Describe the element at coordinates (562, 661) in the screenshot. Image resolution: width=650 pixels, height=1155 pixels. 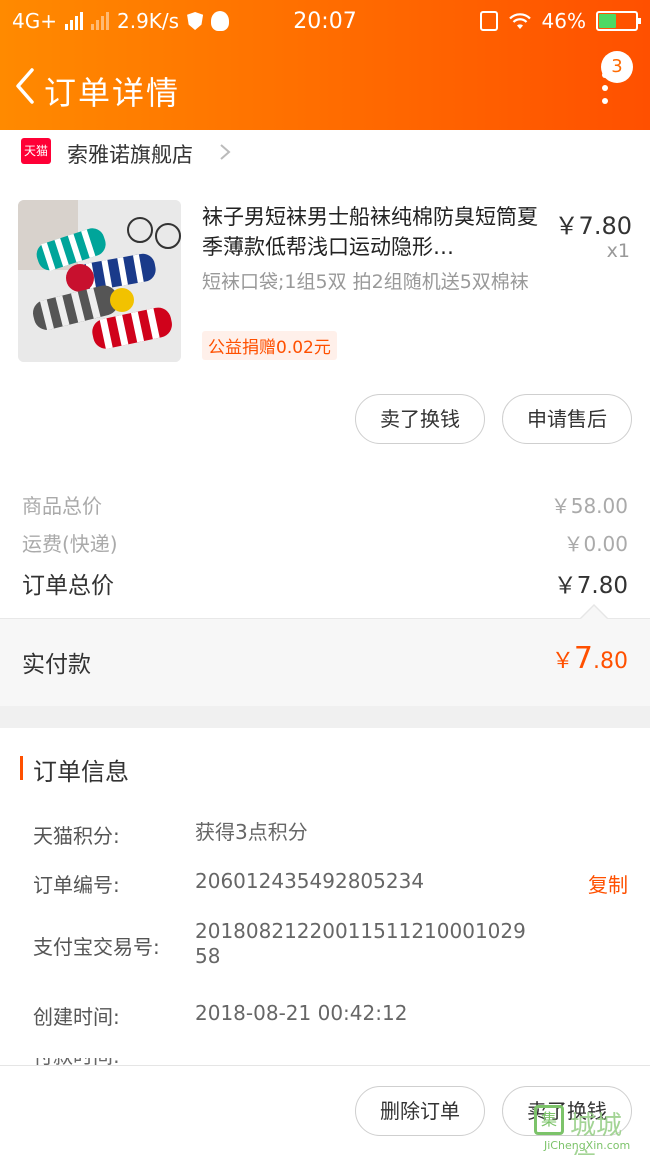
I see `paid-currency: ￥` at that location.